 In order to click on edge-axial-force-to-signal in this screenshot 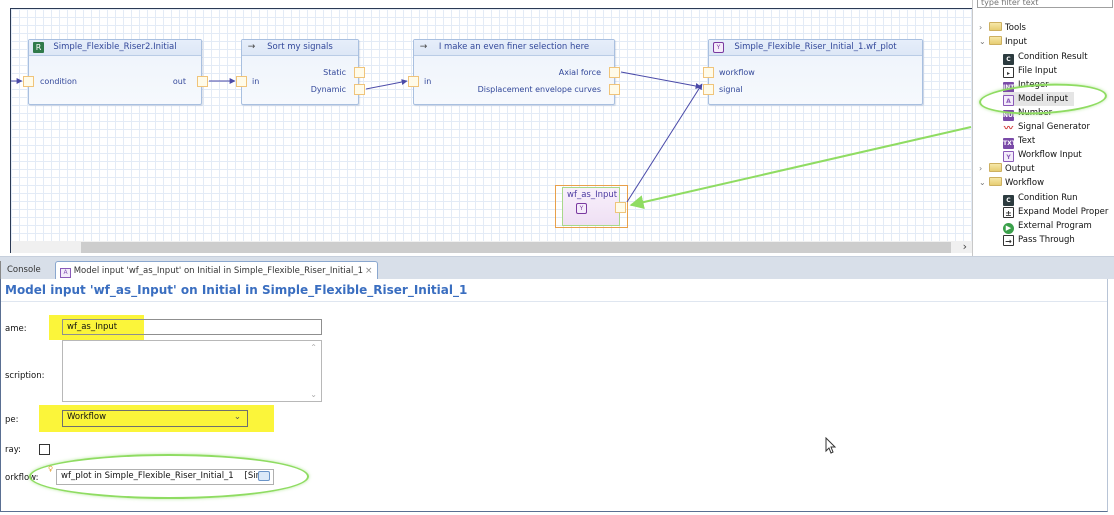, I will do `click(661, 80)`.